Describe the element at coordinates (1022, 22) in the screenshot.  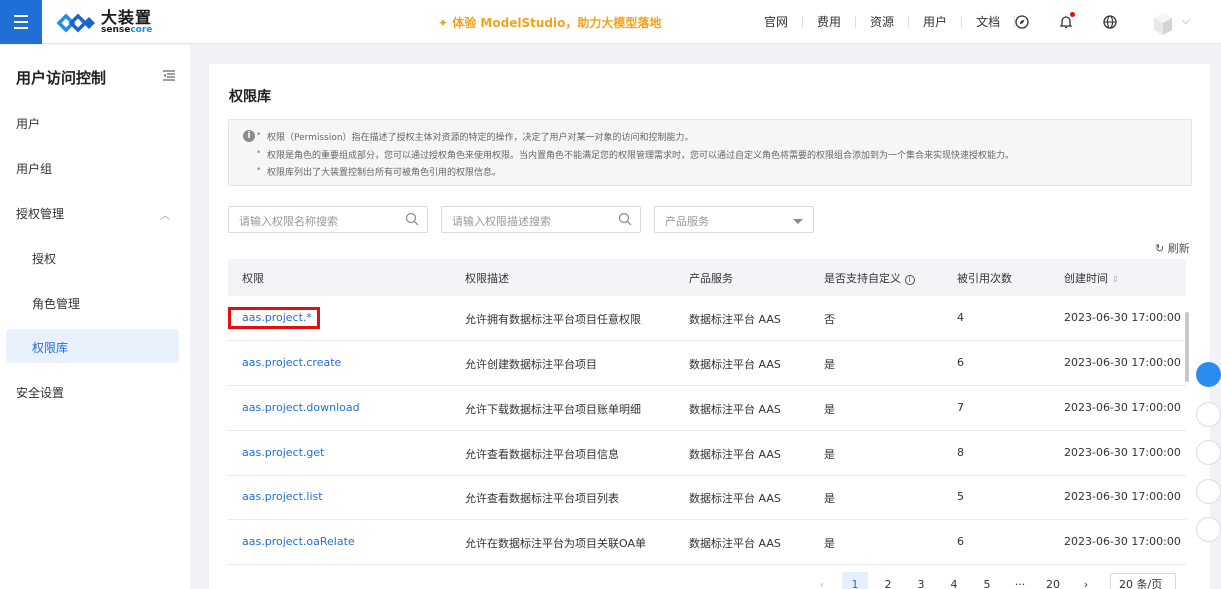
I see `compass-icon` at that location.